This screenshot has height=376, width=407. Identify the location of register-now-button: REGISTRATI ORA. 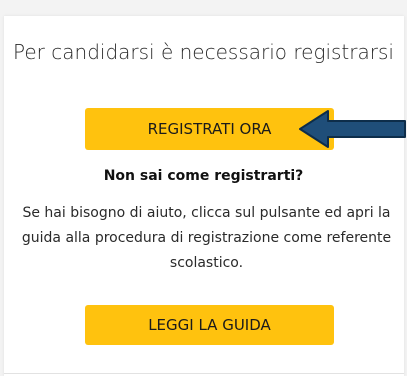
(209, 129).